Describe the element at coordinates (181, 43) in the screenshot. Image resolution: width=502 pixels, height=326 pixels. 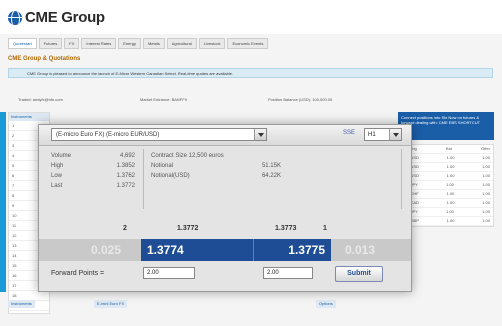
I see `tab-agricultural: Agricultural` at that location.